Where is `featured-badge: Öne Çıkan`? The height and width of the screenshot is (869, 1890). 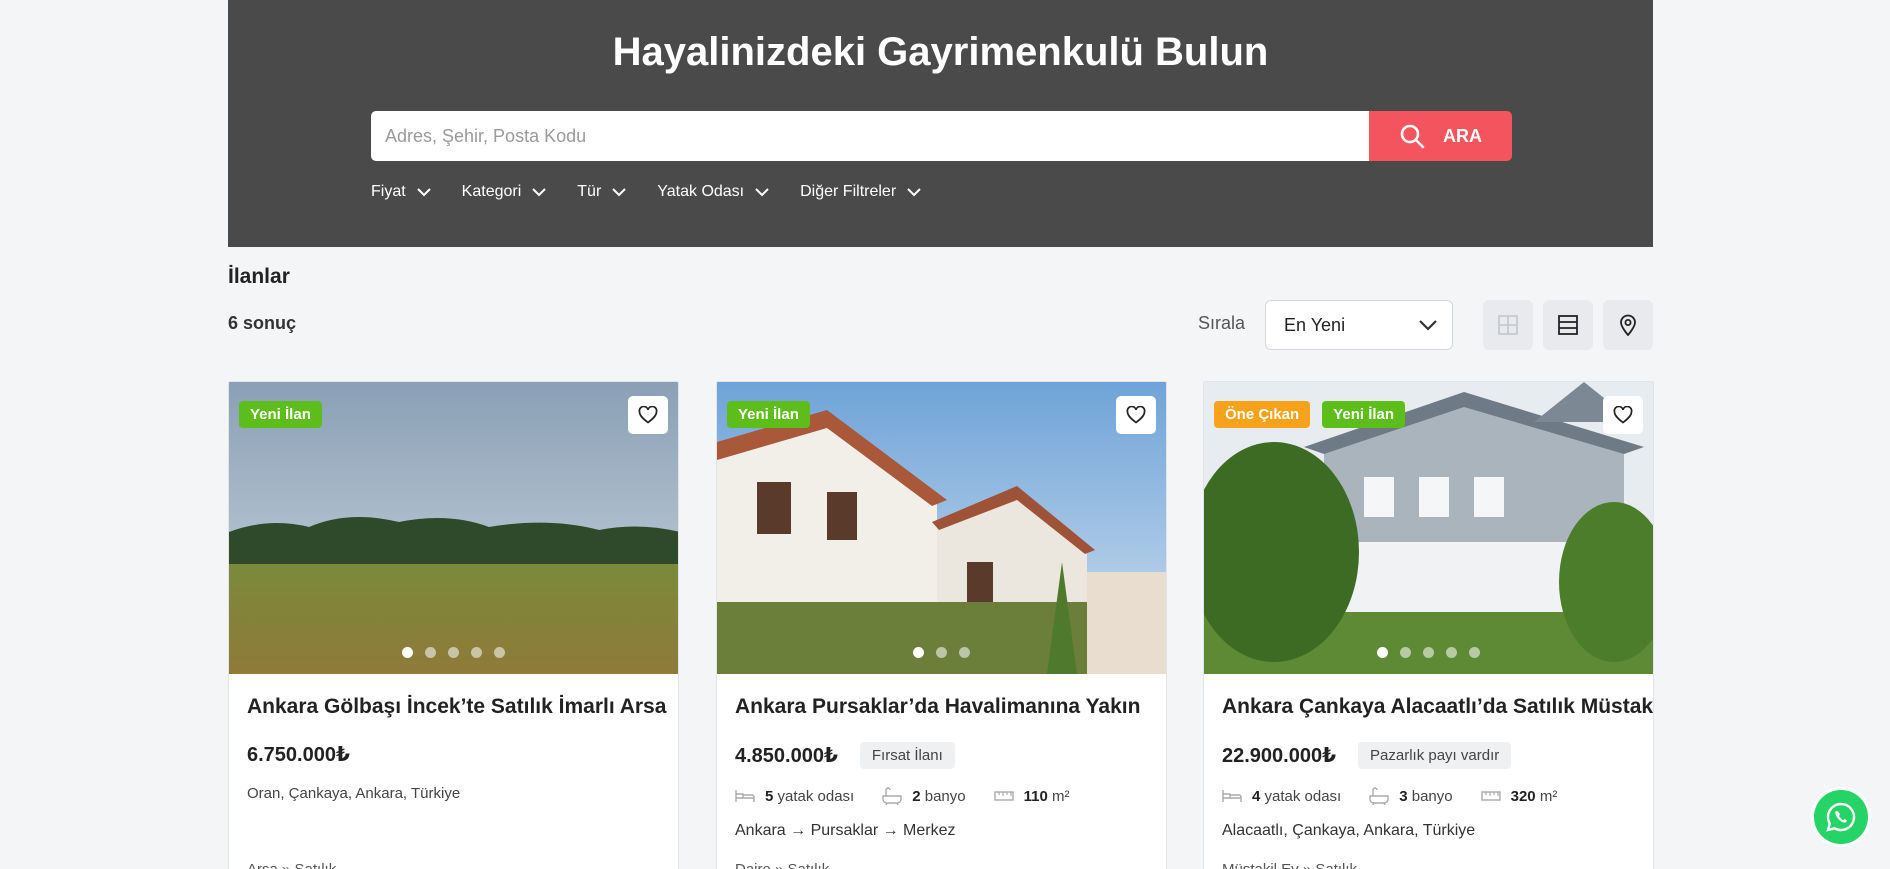
featured-badge: Öne Çıkan is located at coordinates (1262, 414).